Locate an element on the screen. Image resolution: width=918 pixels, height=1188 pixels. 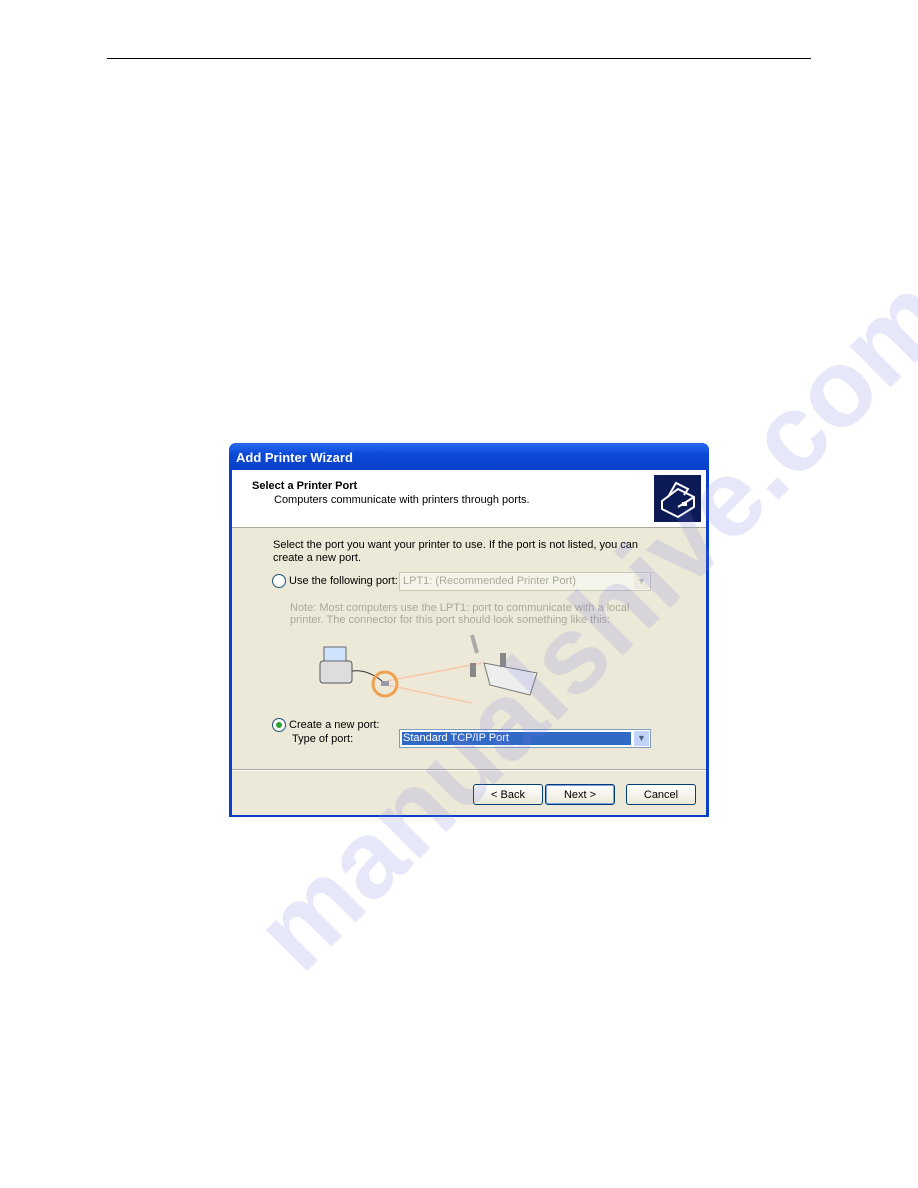
header-title: Select a Printer Port is located at coordinates (305, 486).